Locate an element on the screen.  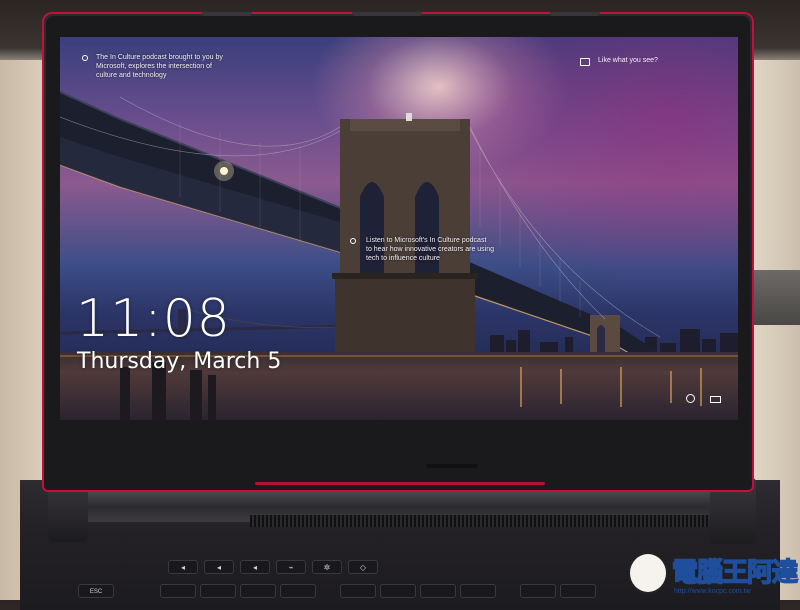
volume-up-icon: ◂ is located at coordinates (254, 567).